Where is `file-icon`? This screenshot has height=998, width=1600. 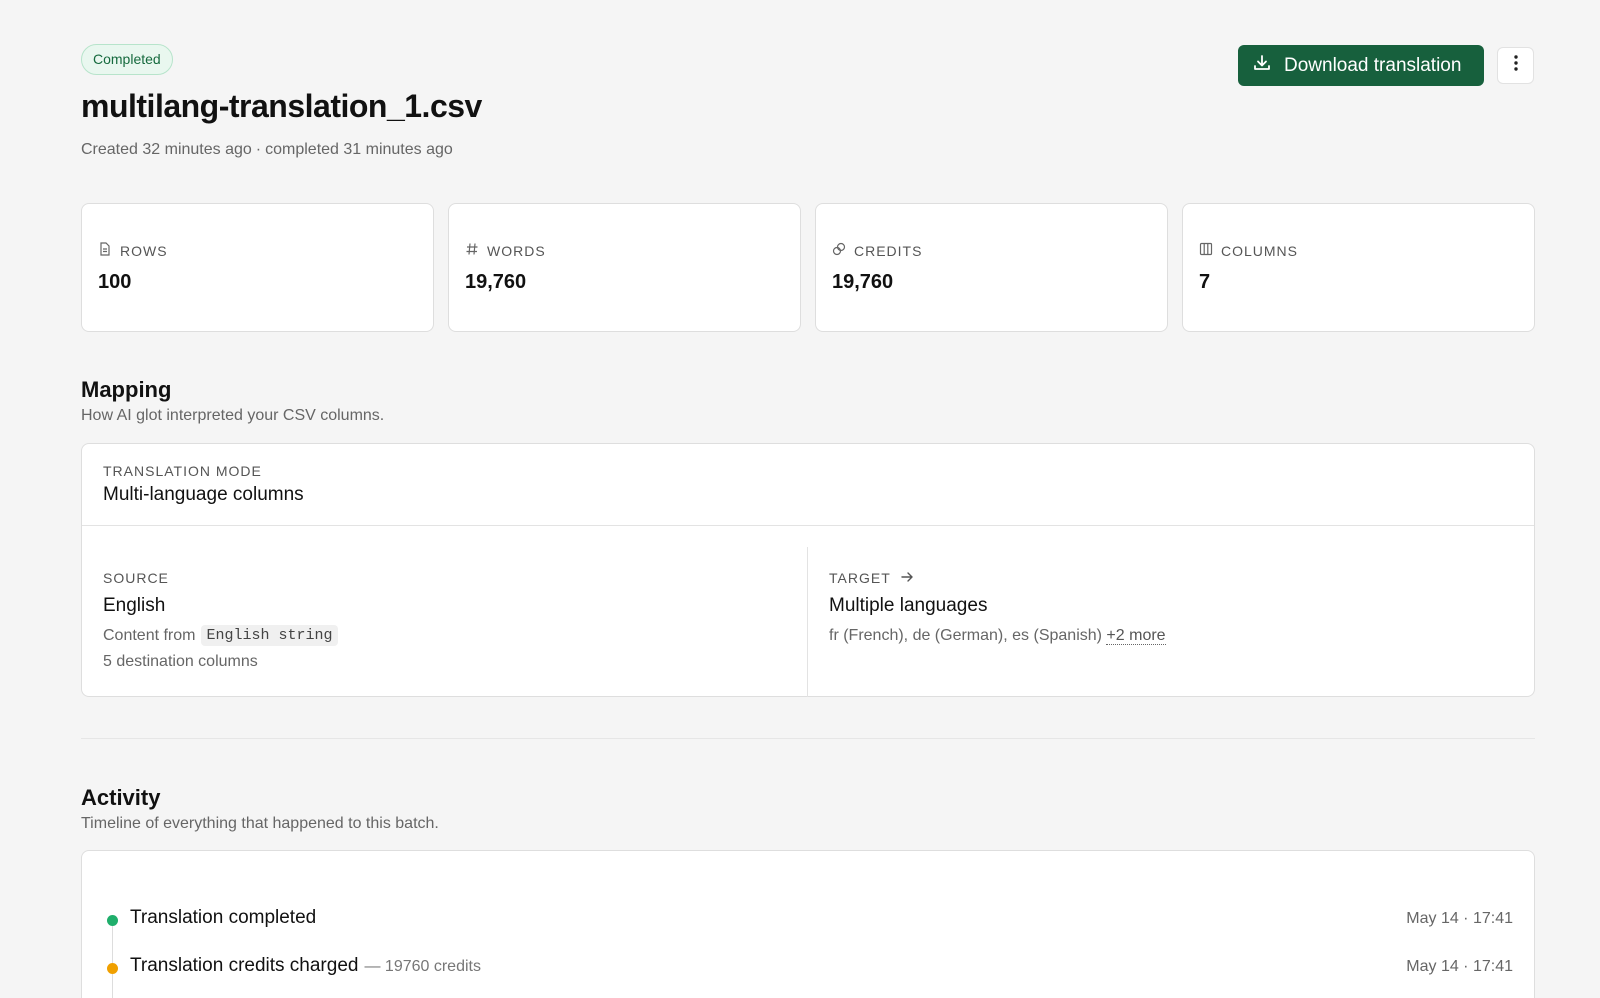
file-icon is located at coordinates (105, 250).